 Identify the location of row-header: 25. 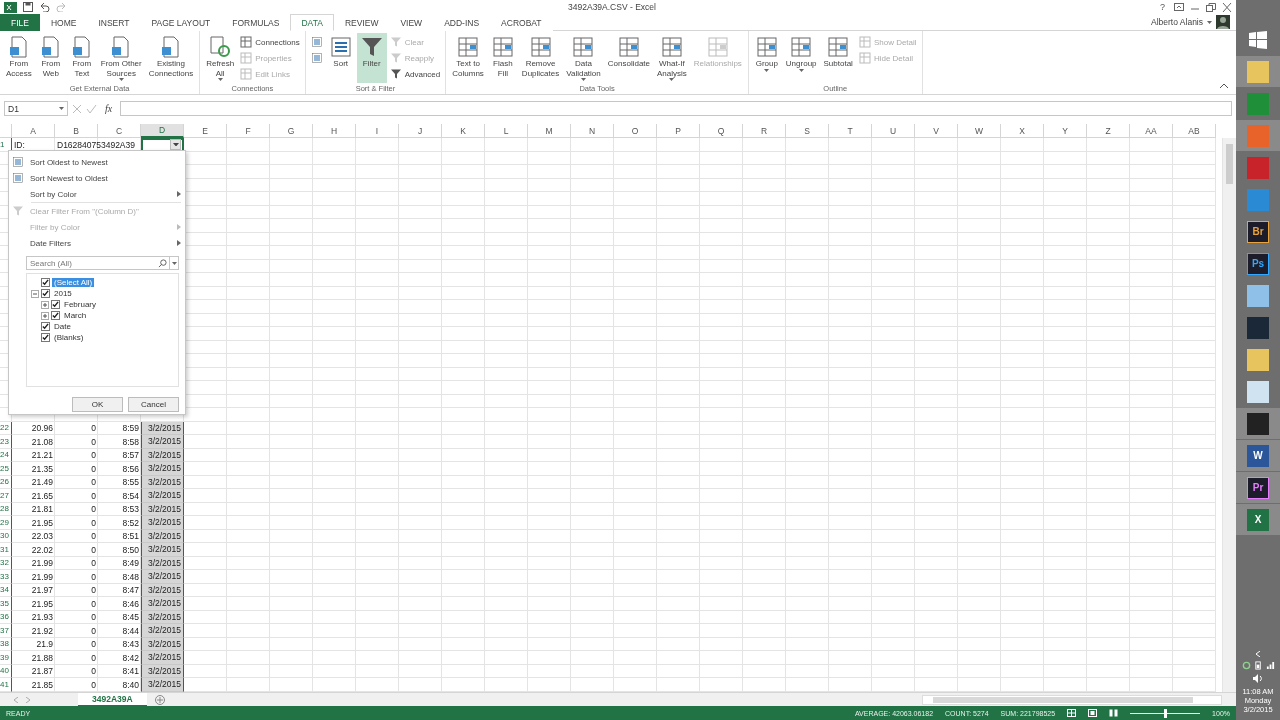
(6, 469).